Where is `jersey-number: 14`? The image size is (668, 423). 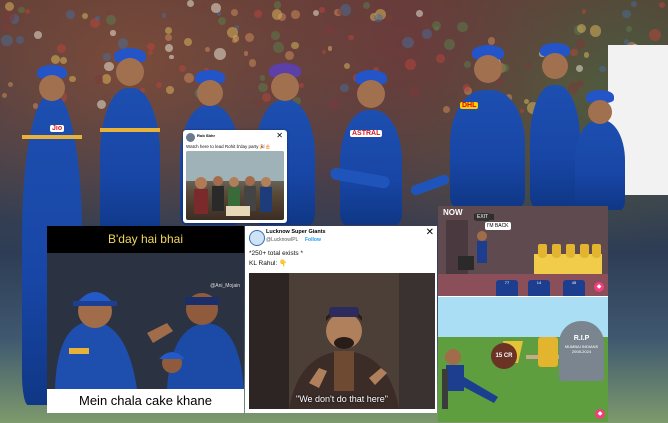
jersey-number: 14 is located at coordinates (539, 288).